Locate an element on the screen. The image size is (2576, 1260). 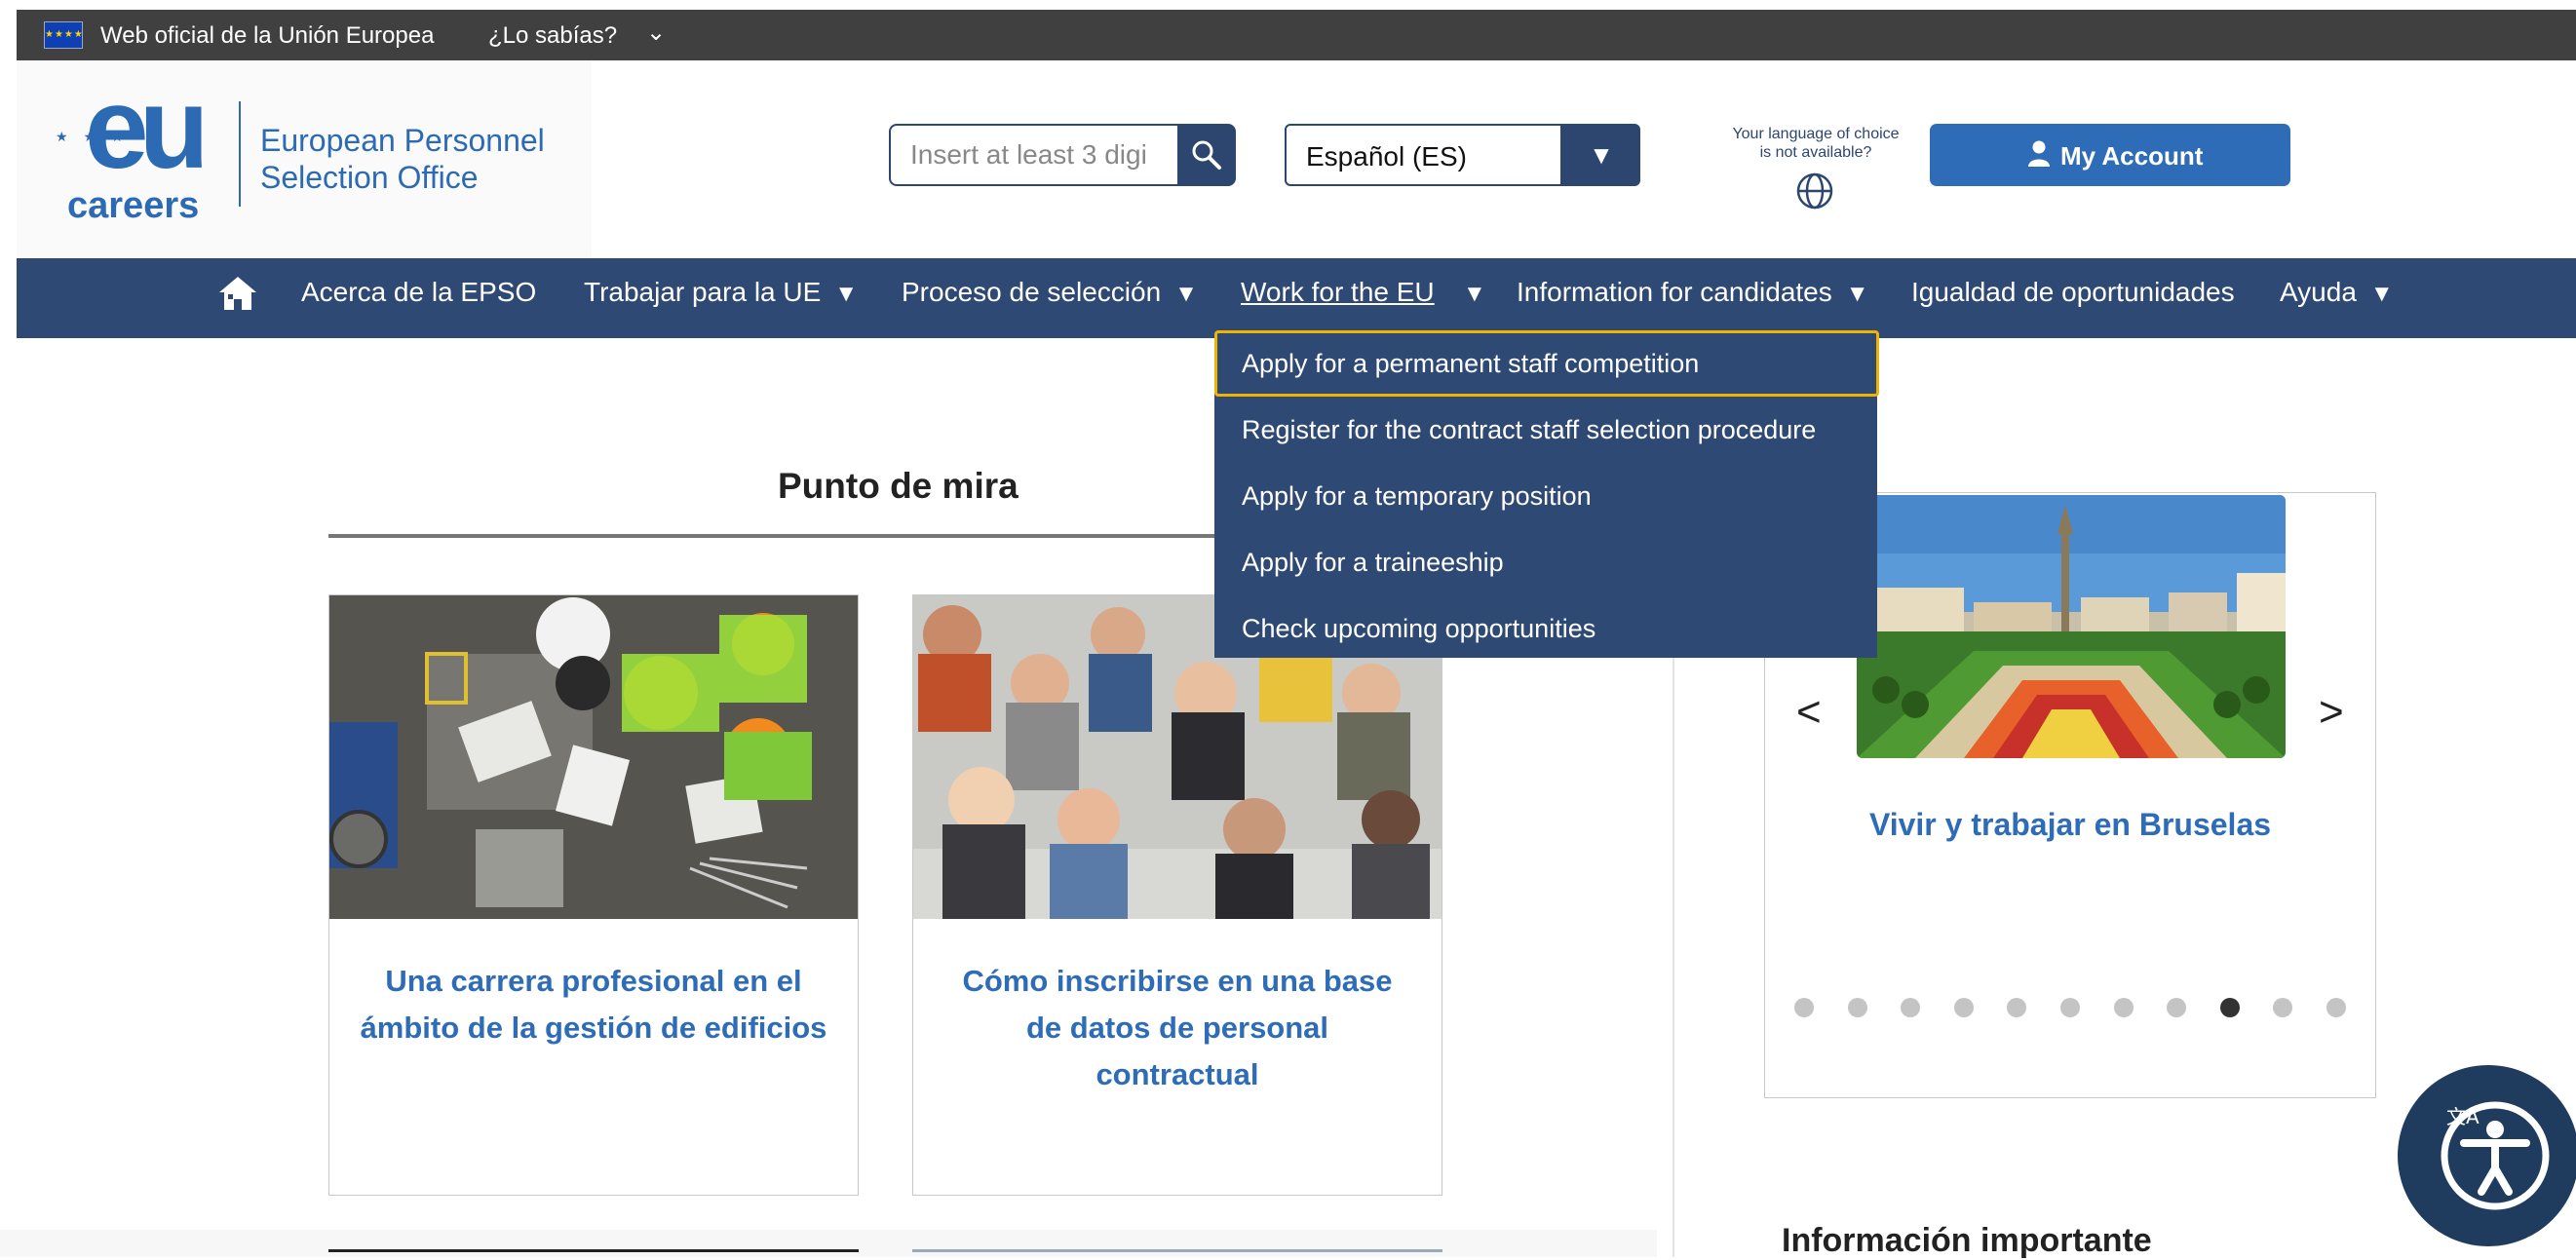
nav-item-work-for-the-eu: Work for the EU is located at coordinates (1338, 298).